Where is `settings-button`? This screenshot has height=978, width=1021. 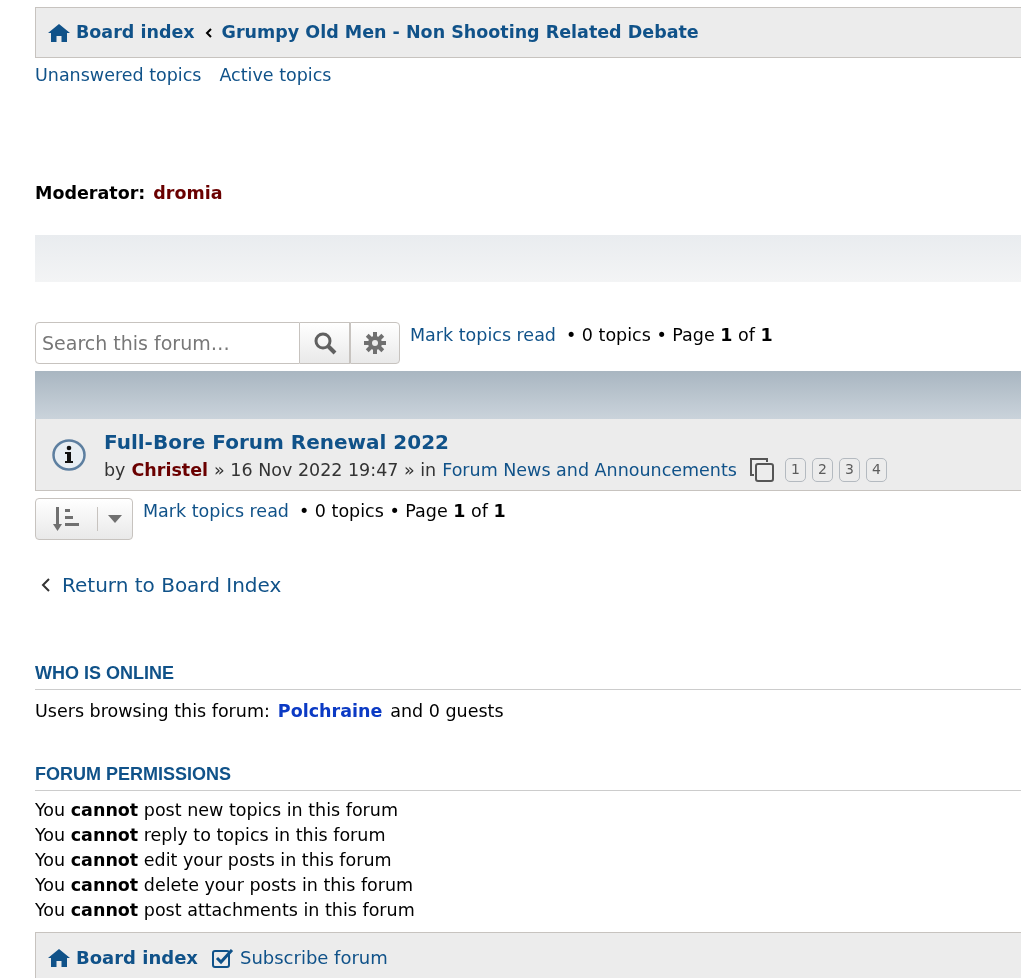
settings-button is located at coordinates (375, 343).